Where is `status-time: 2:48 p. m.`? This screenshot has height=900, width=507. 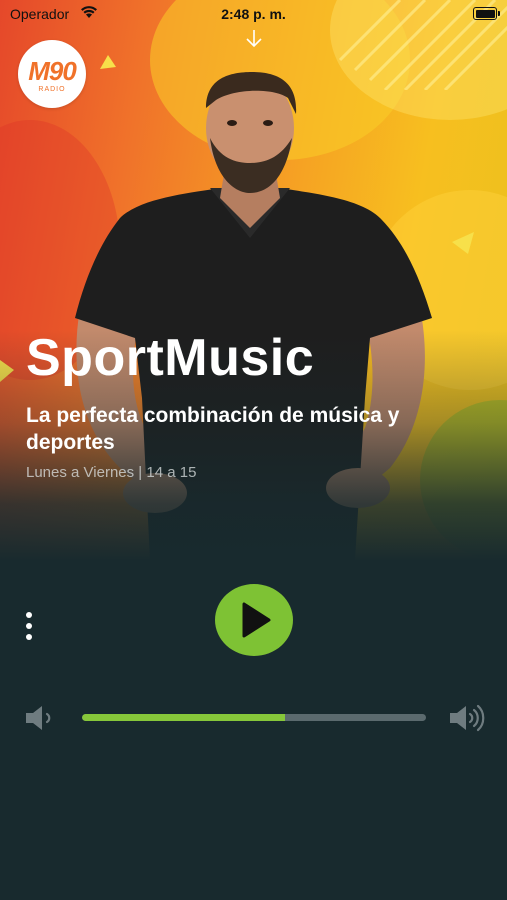
status-time: 2:48 p. m. is located at coordinates (253, 14).